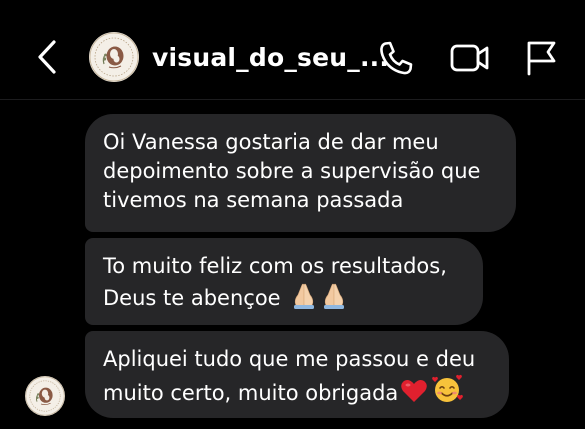  Describe the element at coordinates (192, 298) in the screenshot. I see `message-text: Deus te abençoe` at that location.